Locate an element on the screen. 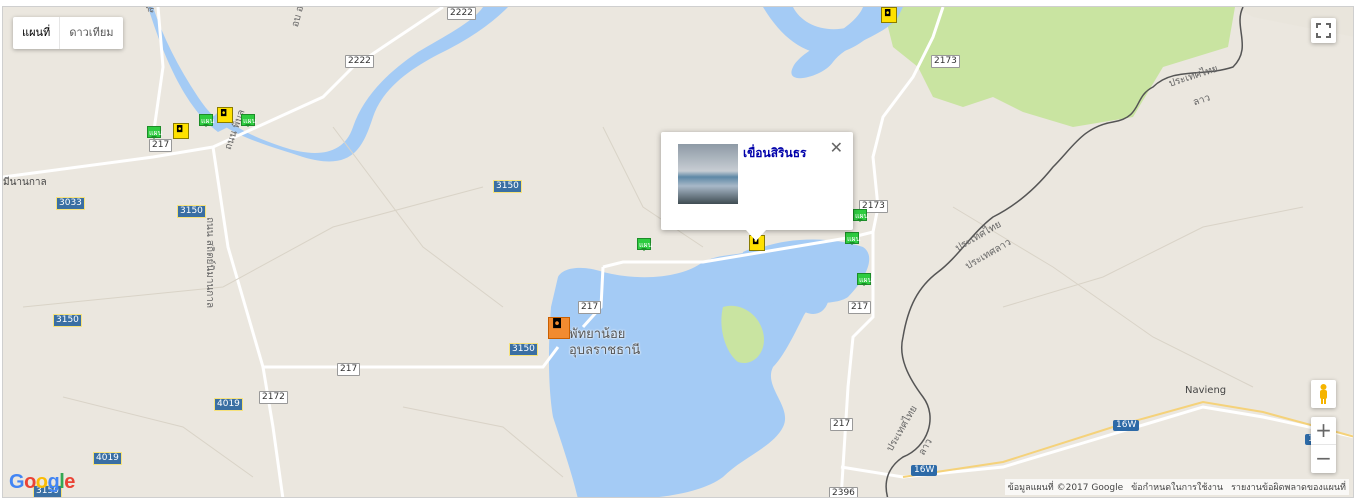 The image size is (1356, 500). zoom-out-button: − is located at coordinates (1323, 459).